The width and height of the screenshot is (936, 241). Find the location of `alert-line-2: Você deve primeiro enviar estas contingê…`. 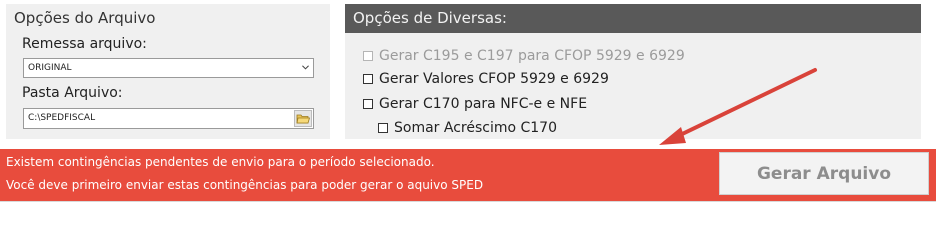

alert-line-2: Você deve primeiro enviar estas contingê… is located at coordinates (245, 185).